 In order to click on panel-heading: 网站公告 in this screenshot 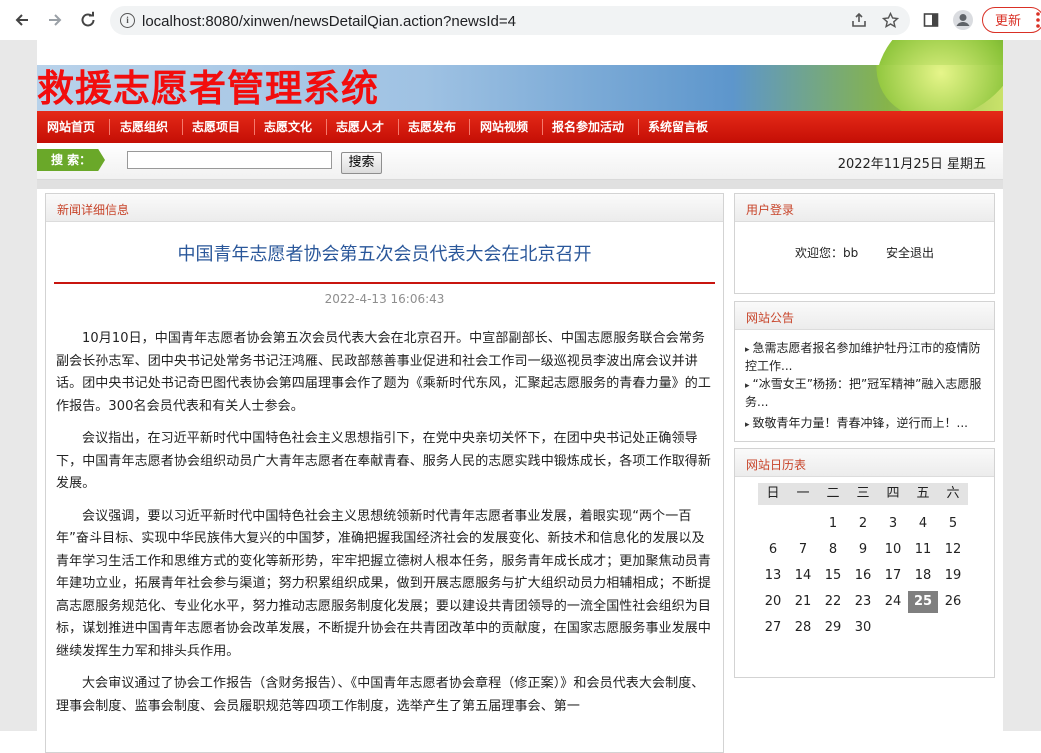, I will do `click(770, 318)`.